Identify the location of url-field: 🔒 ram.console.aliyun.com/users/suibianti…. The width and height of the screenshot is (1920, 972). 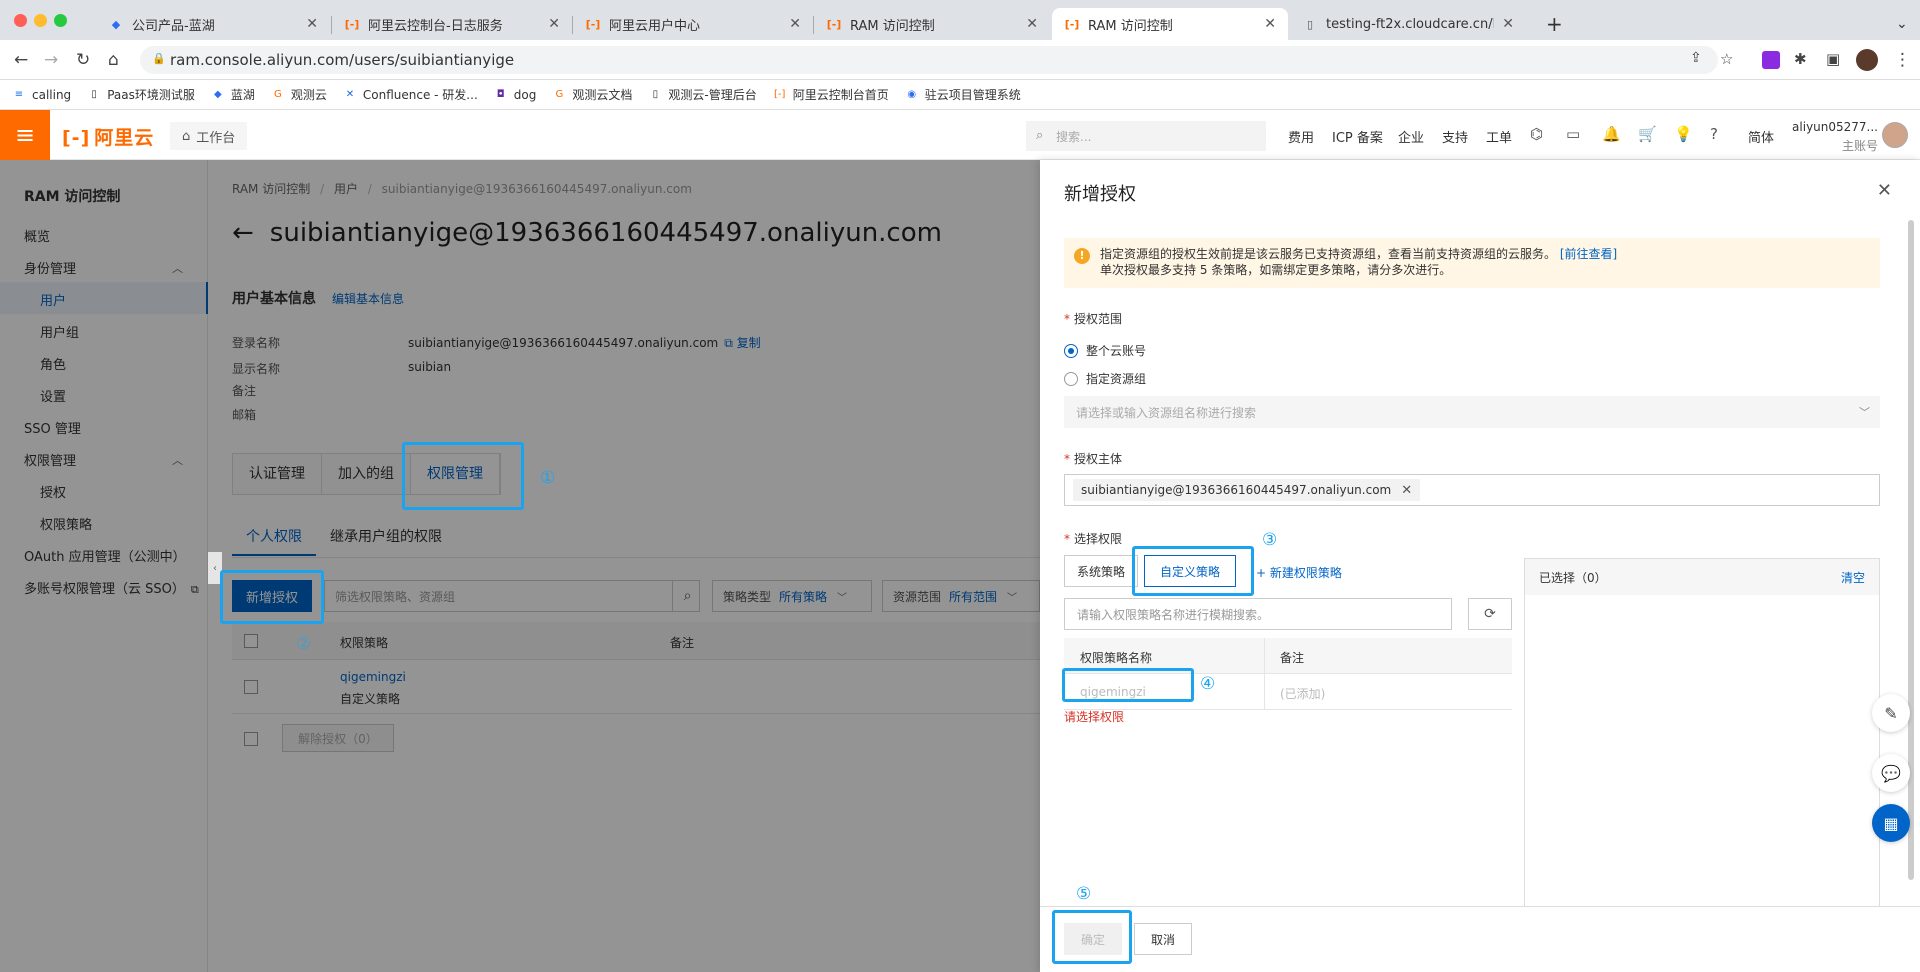
(929, 60).